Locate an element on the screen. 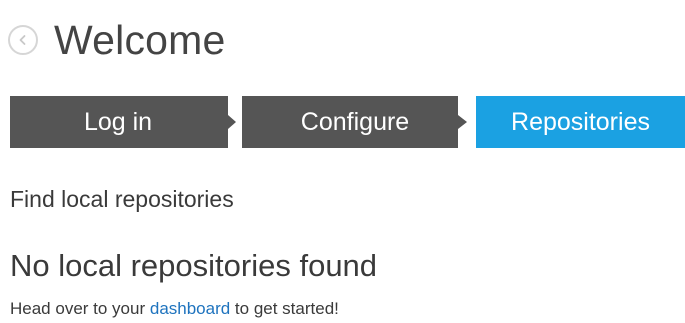 The width and height of the screenshot is (685, 323). step-login: Log in is located at coordinates (123, 122).